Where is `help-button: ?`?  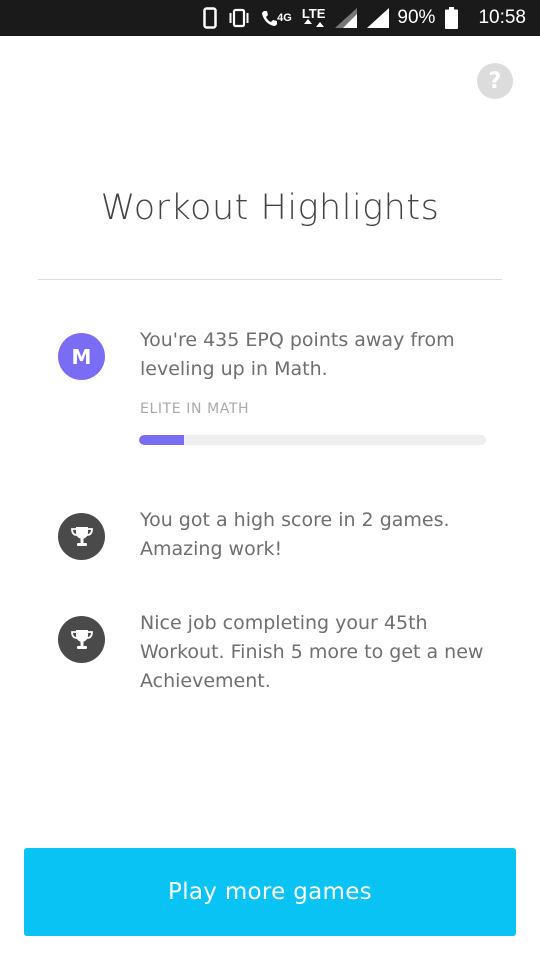 help-button: ? is located at coordinates (495, 81).